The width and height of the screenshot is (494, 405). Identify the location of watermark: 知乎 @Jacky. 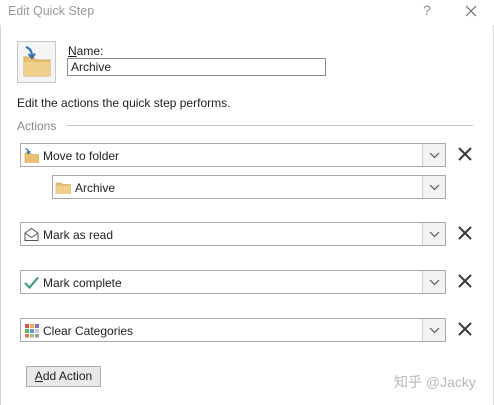
(435, 382).